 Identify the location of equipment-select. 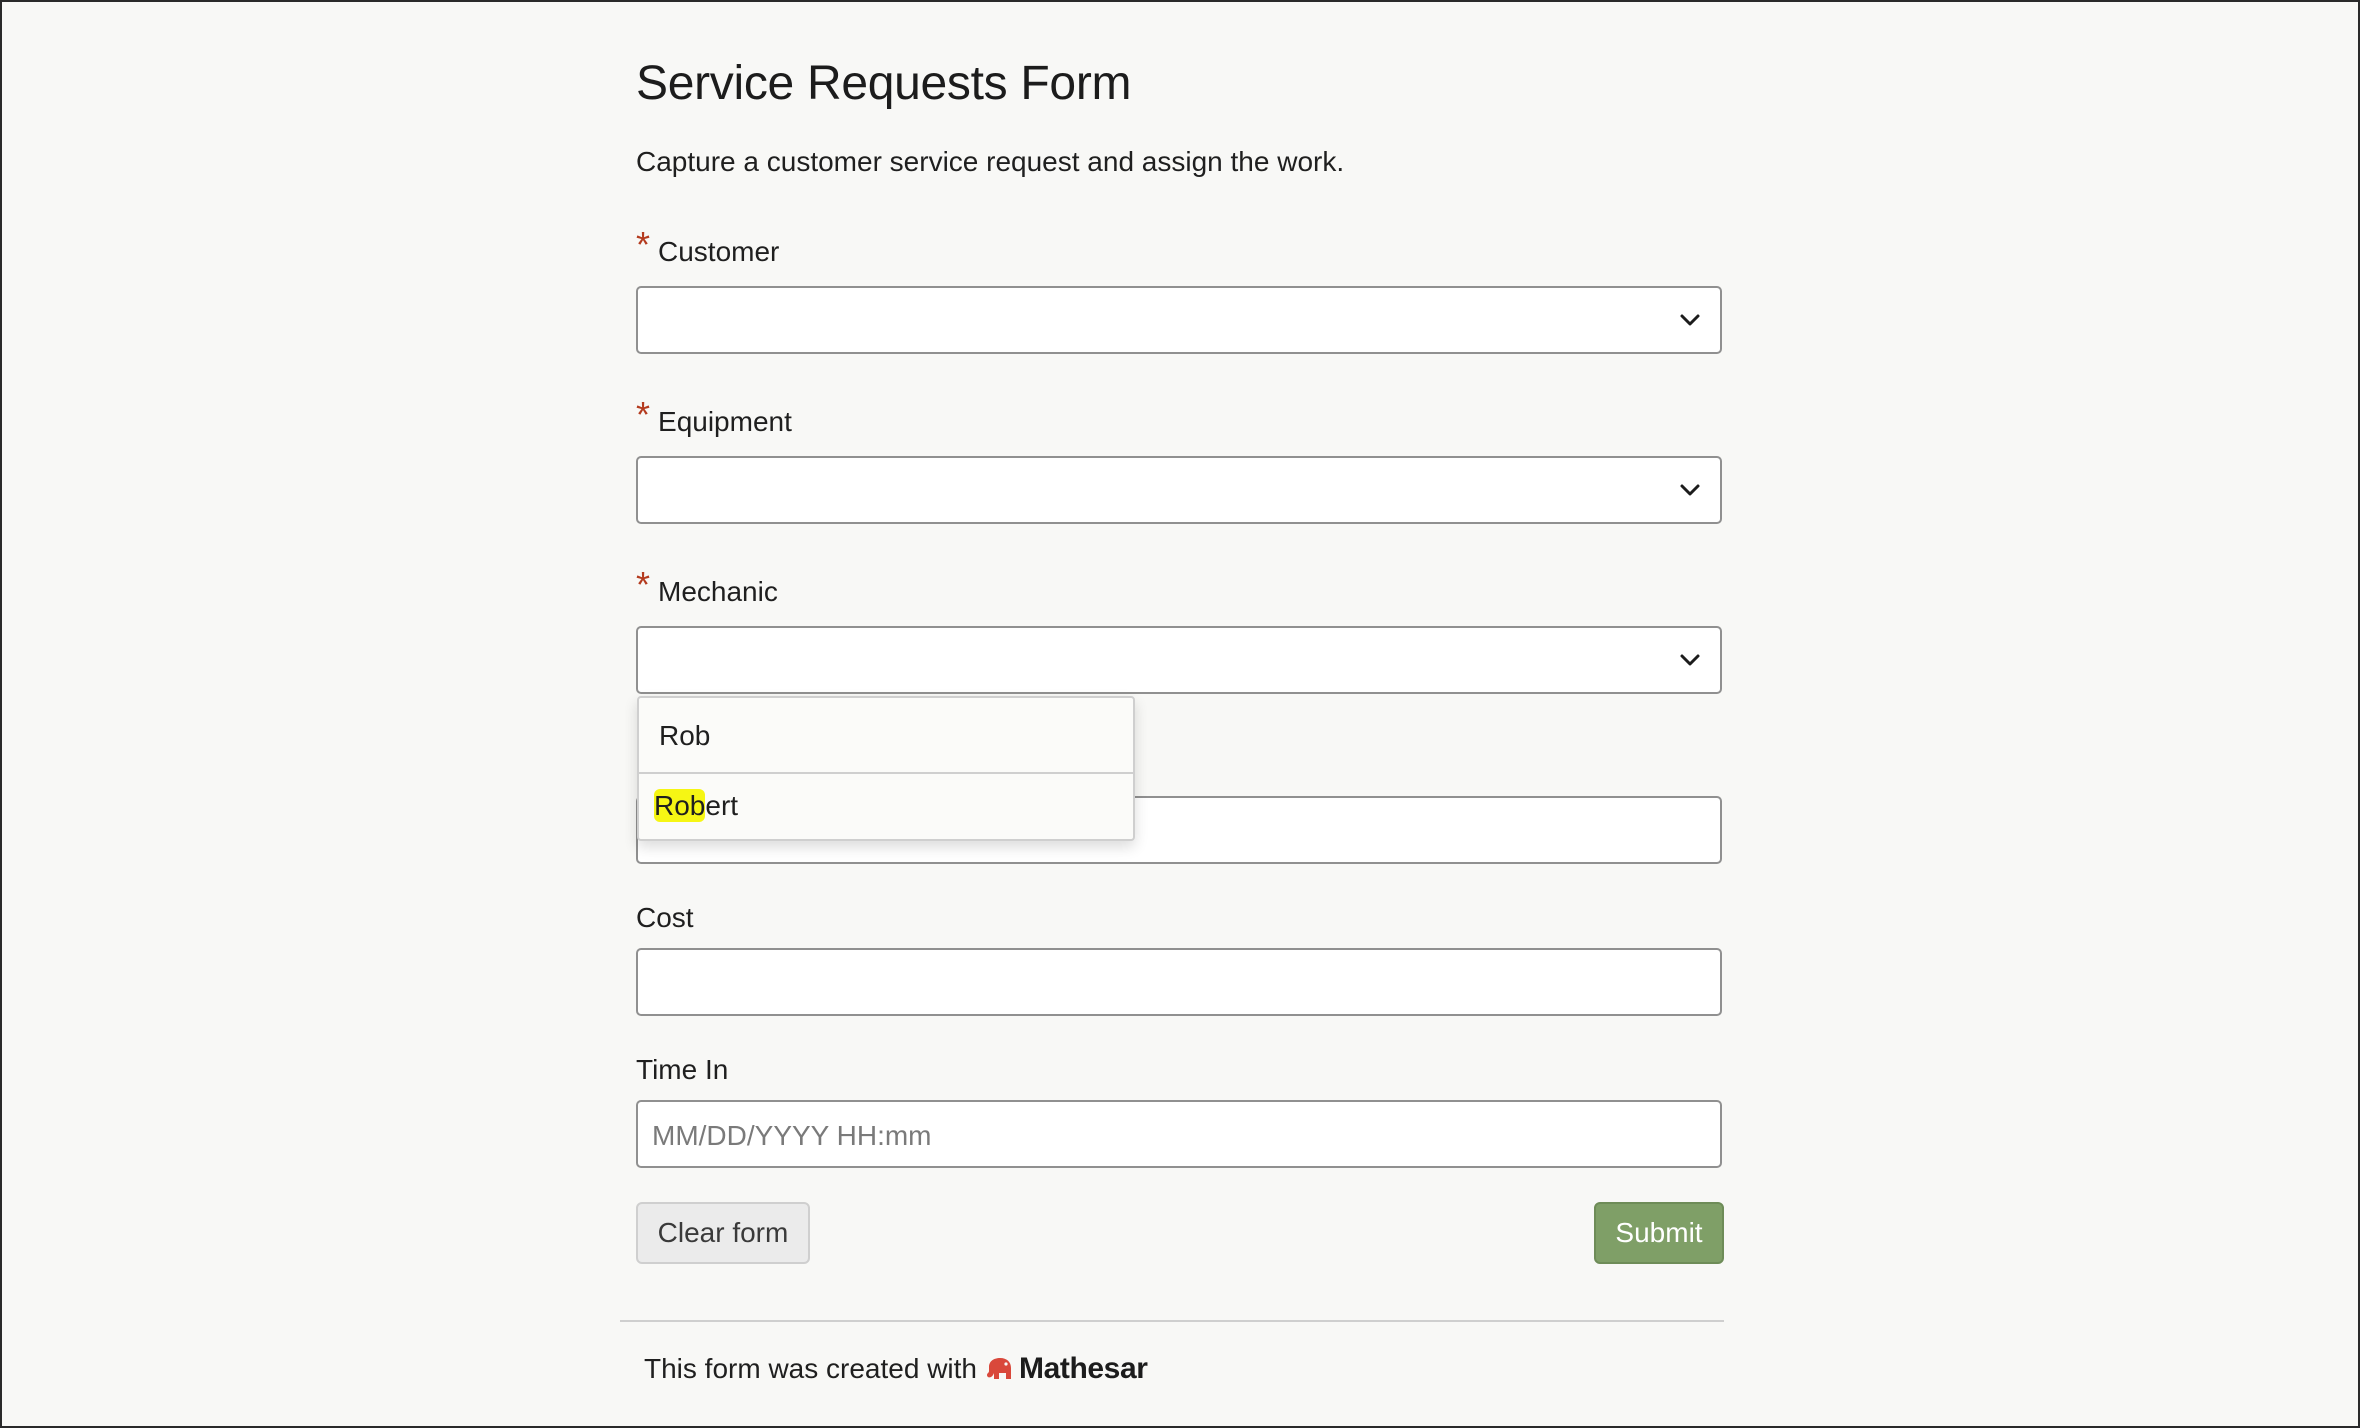
(1179, 490).